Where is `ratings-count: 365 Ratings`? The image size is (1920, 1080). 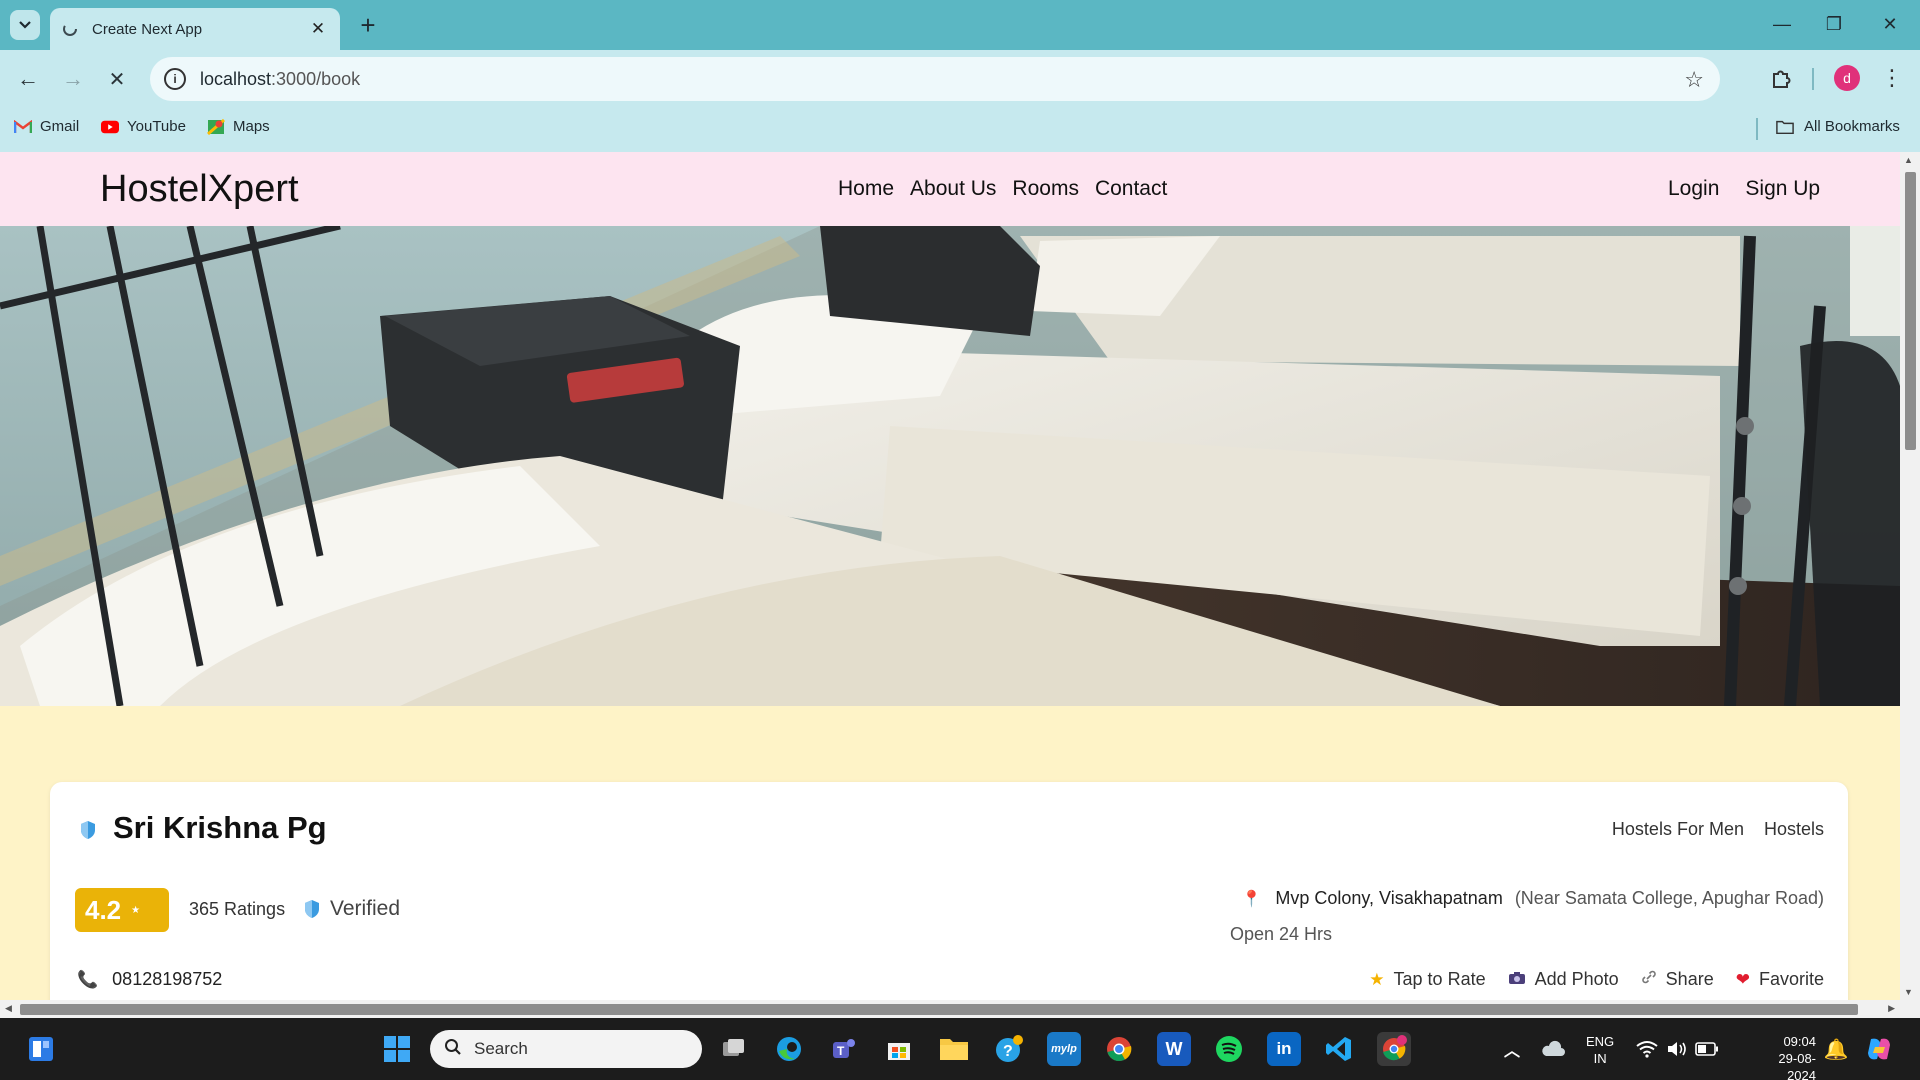
ratings-count: 365 Ratings is located at coordinates (237, 909).